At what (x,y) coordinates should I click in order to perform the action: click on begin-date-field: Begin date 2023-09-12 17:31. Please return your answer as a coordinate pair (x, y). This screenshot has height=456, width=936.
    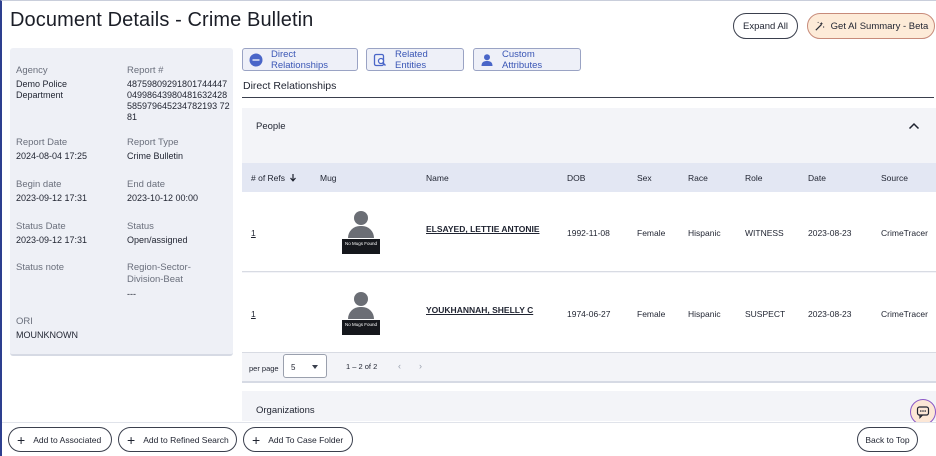
    Looking at the image, I should click on (51, 191).